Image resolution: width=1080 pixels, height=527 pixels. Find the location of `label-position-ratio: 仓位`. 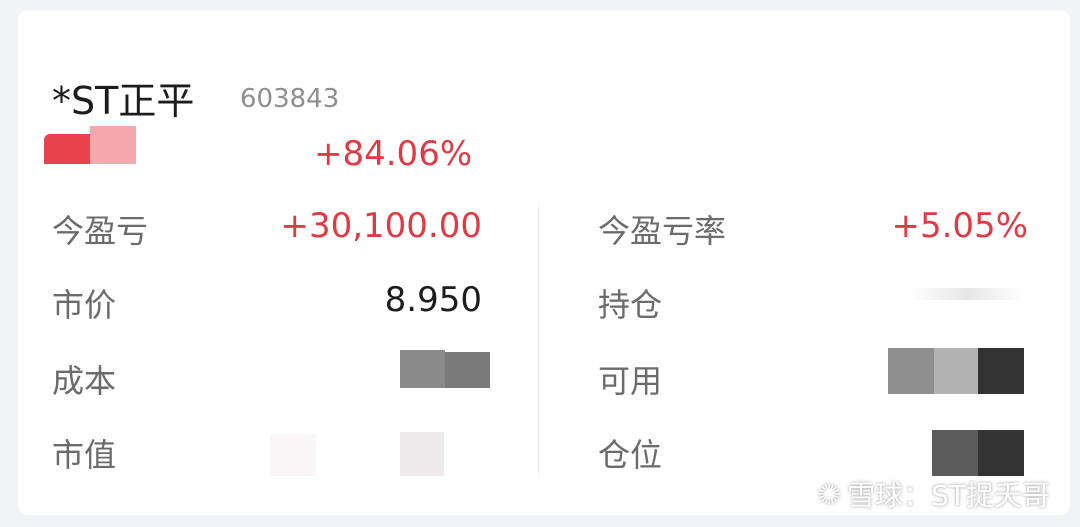

label-position-ratio: 仓位 is located at coordinates (630, 455).